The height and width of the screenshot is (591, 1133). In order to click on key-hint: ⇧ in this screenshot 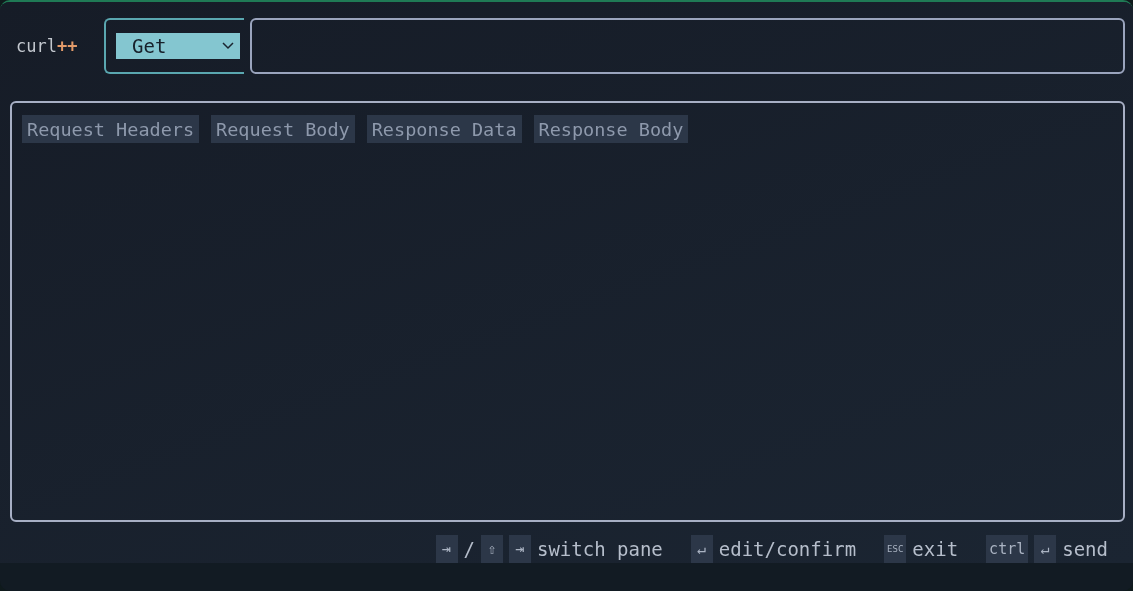, I will do `click(491, 549)`.